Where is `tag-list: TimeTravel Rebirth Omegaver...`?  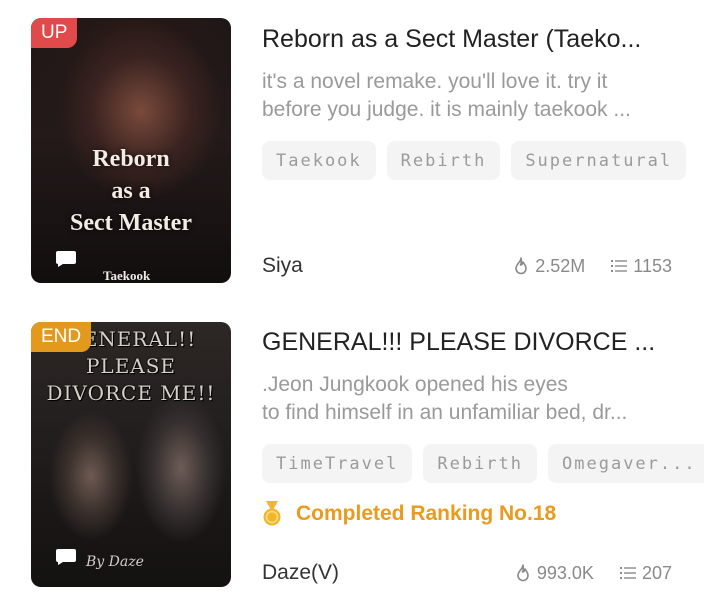
tag-list: TimeTravel Rebirth Omegaver... is located at coordinates (483, 463).